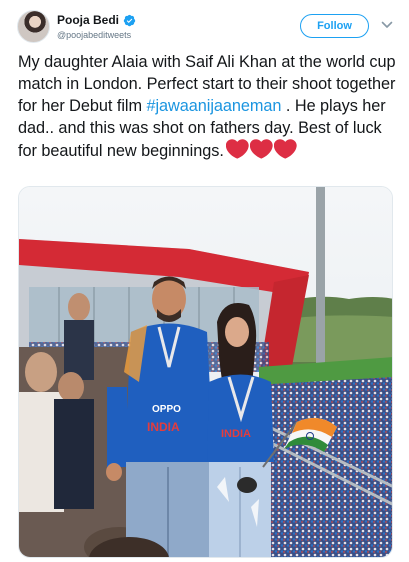  I want to click on author-name-row: Pooja Bedi, so click(96, 20).